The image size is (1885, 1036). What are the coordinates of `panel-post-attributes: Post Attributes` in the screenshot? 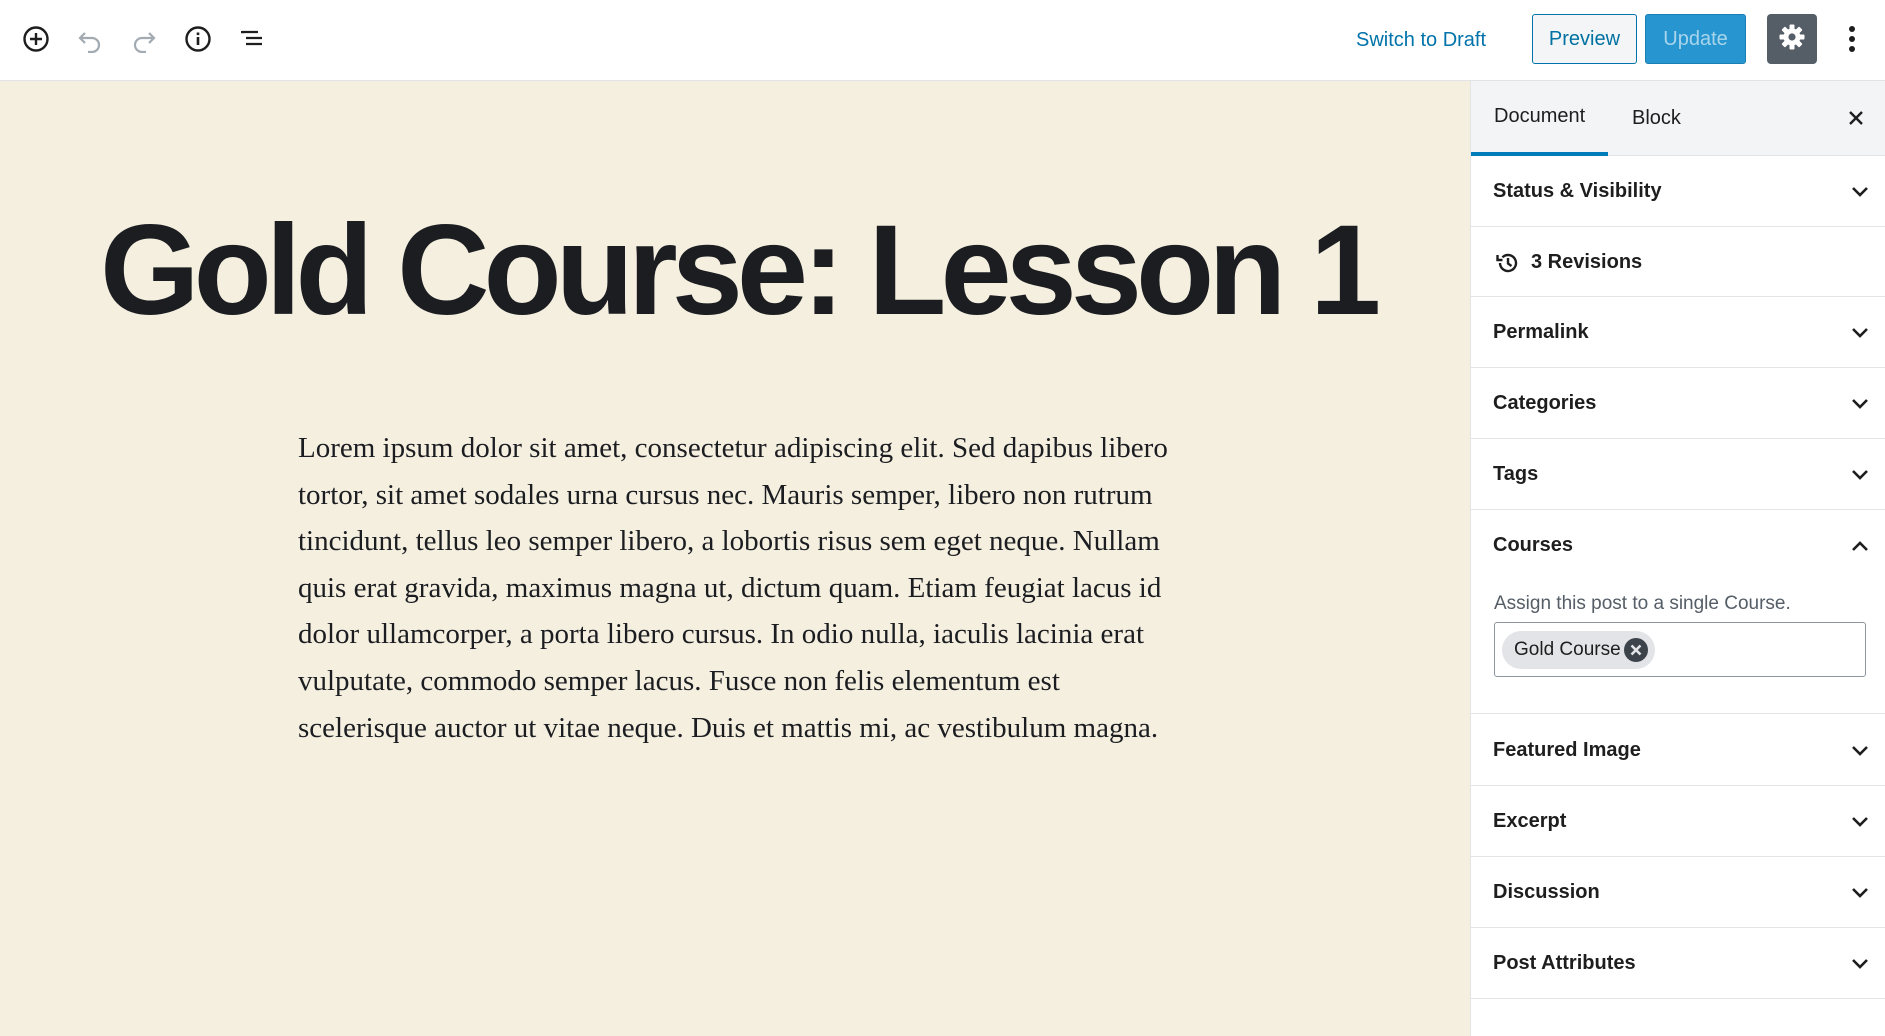 It's located at (1678, 963).